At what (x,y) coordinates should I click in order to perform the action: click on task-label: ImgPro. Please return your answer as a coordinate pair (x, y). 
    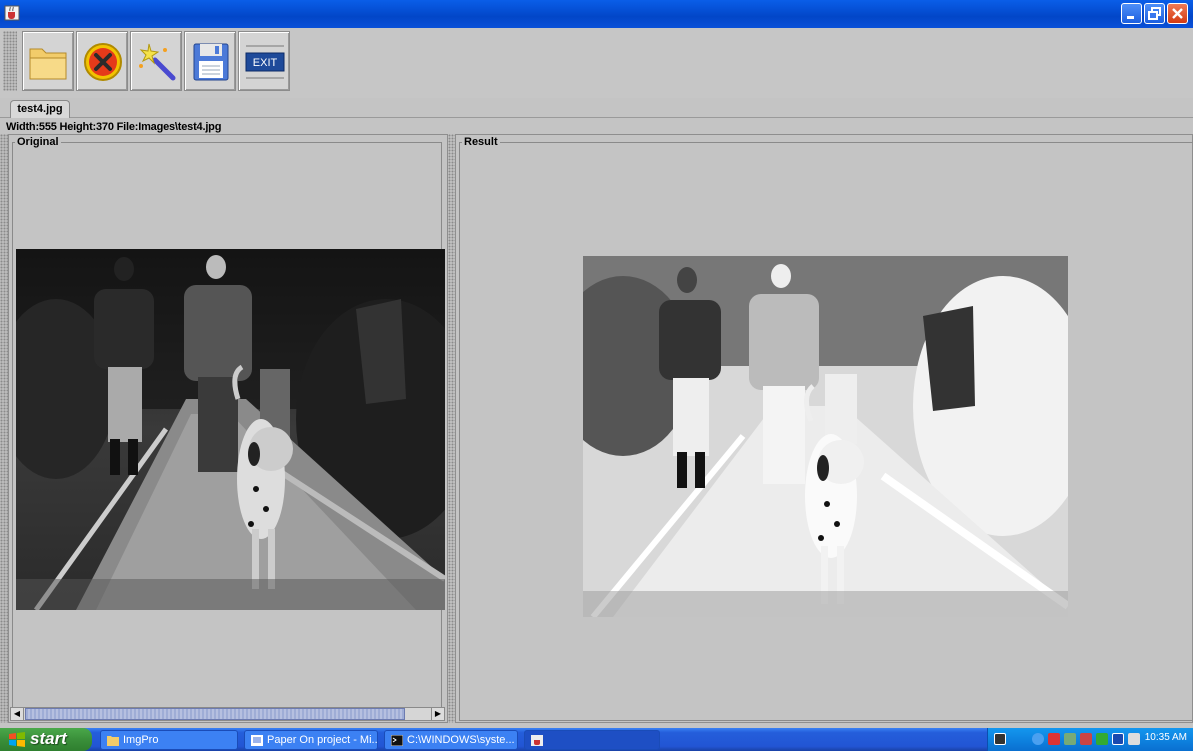
    Looking at the image, I should click on (141, 740).